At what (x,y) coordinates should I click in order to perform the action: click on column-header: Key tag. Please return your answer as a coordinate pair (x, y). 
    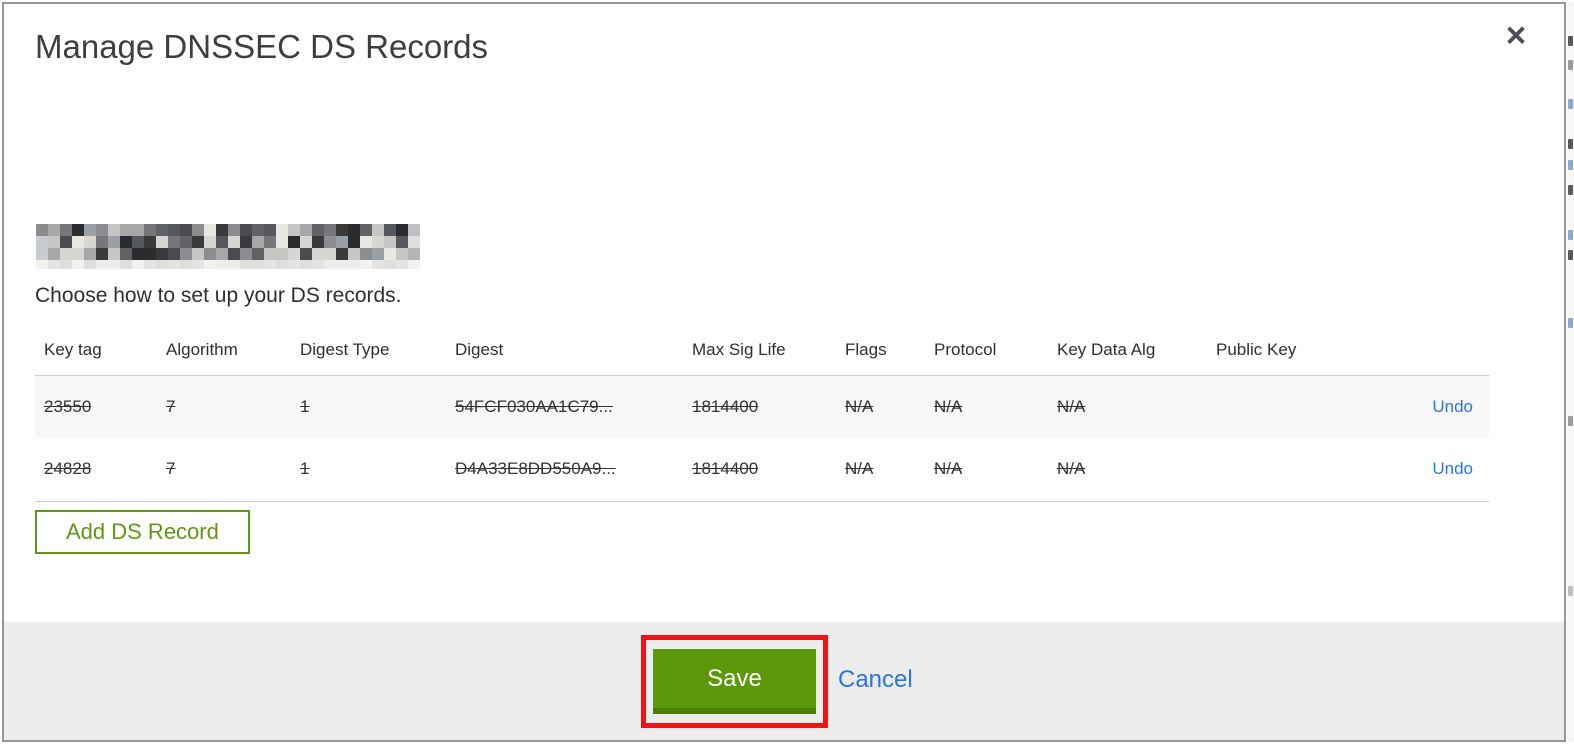
    Looking at the image, I should click on (73, 349).